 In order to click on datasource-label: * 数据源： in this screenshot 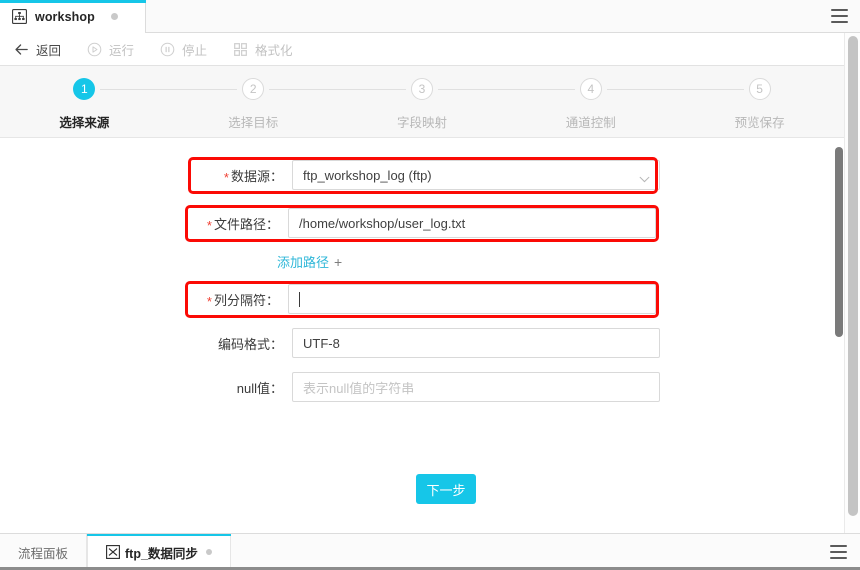, I will do `click(243, 175)`.